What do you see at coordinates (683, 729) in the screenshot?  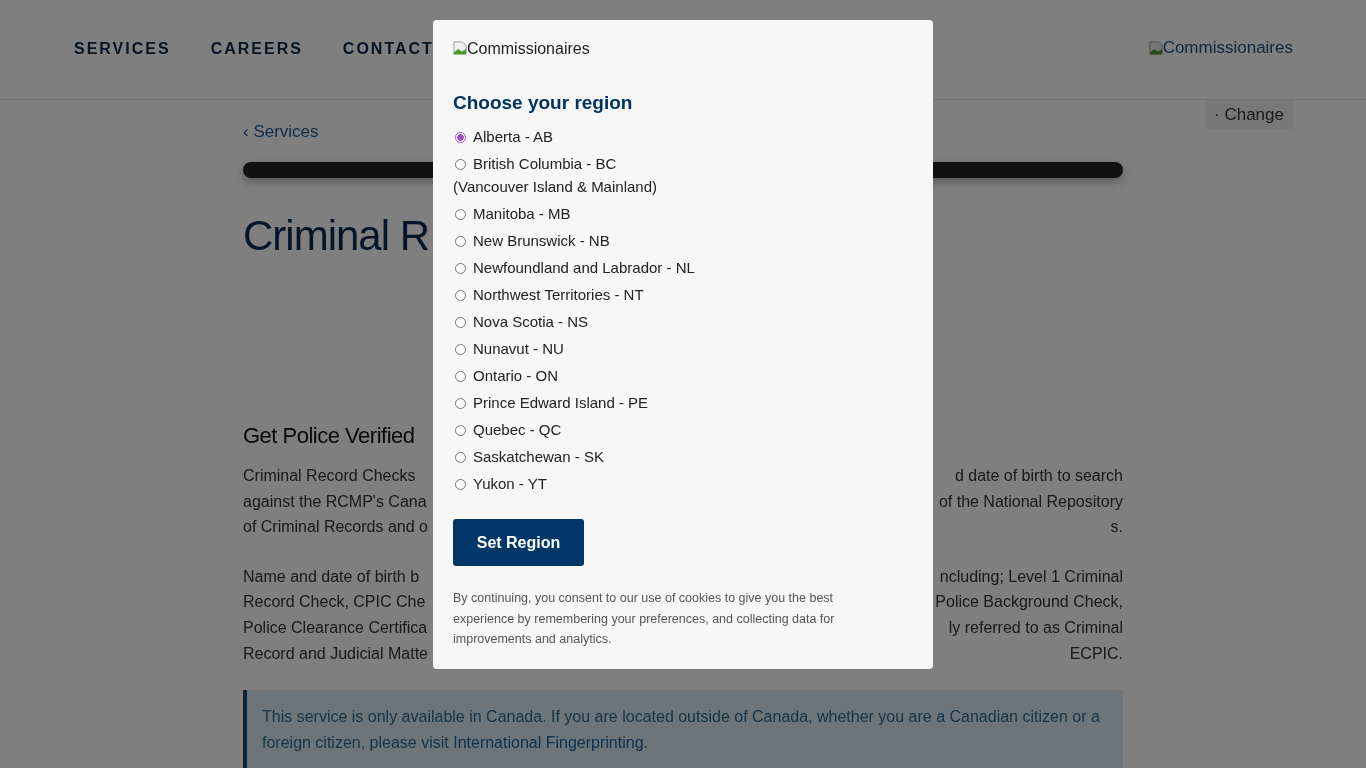 I see `notice-text: This service is only available in Canada. If you are located outside of Canada, whether you are a Canadian citizen or a foreign citizen, please visit International Fingerprinting.` at bounding box center [683, 729].